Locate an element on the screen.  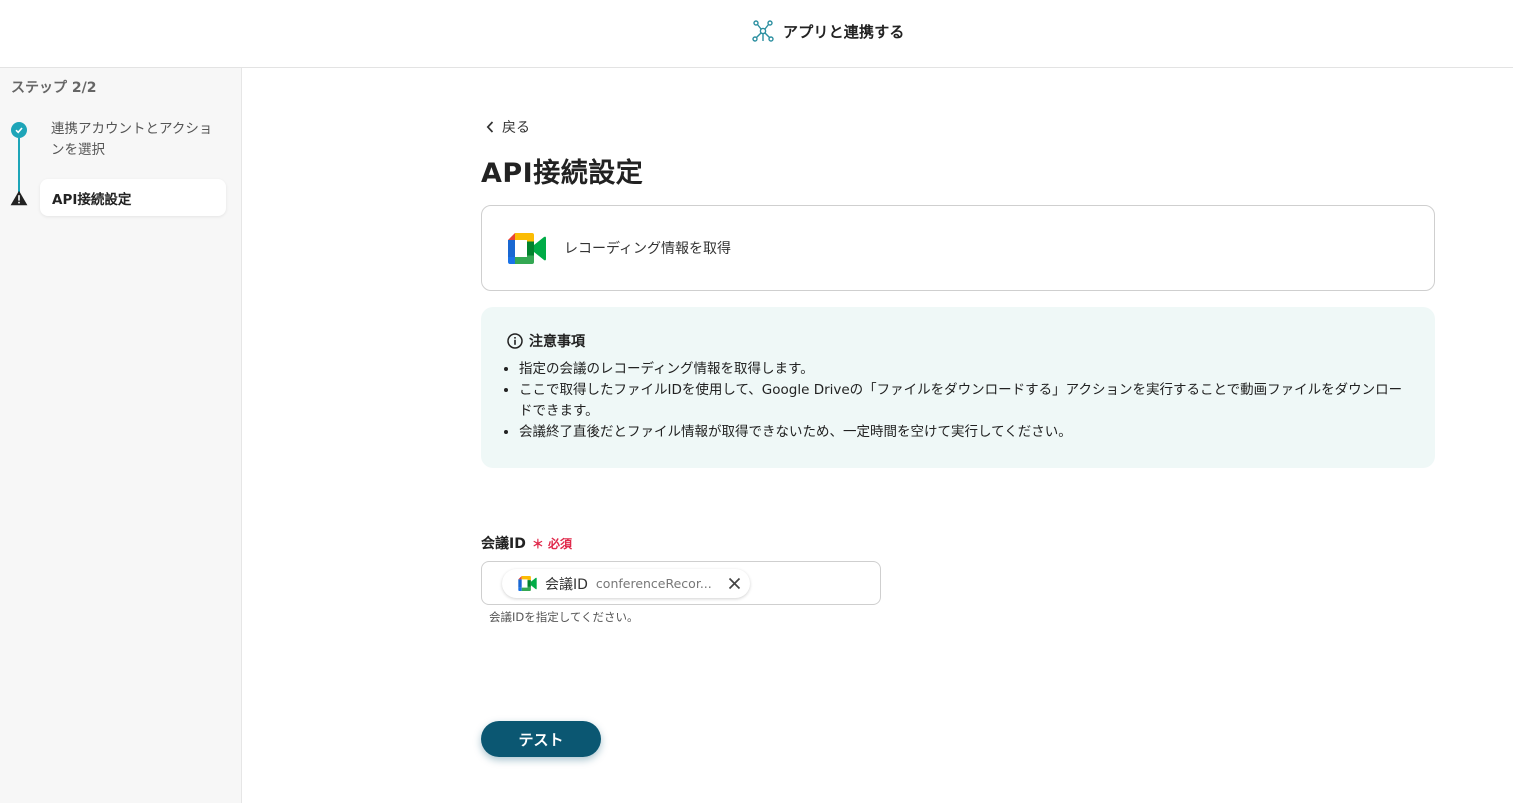
back-label: 戻る is located at coordinates (516, 128).